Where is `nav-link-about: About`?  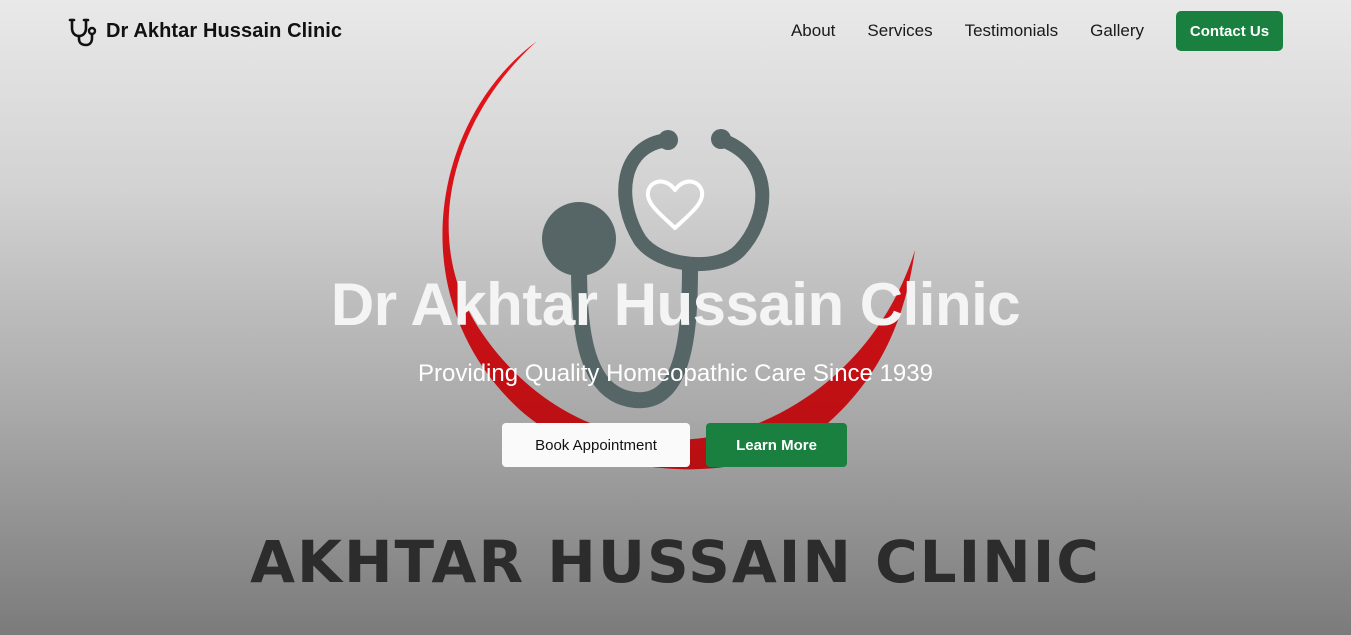
nav-link-about: About is located at coordinates (813, 31).